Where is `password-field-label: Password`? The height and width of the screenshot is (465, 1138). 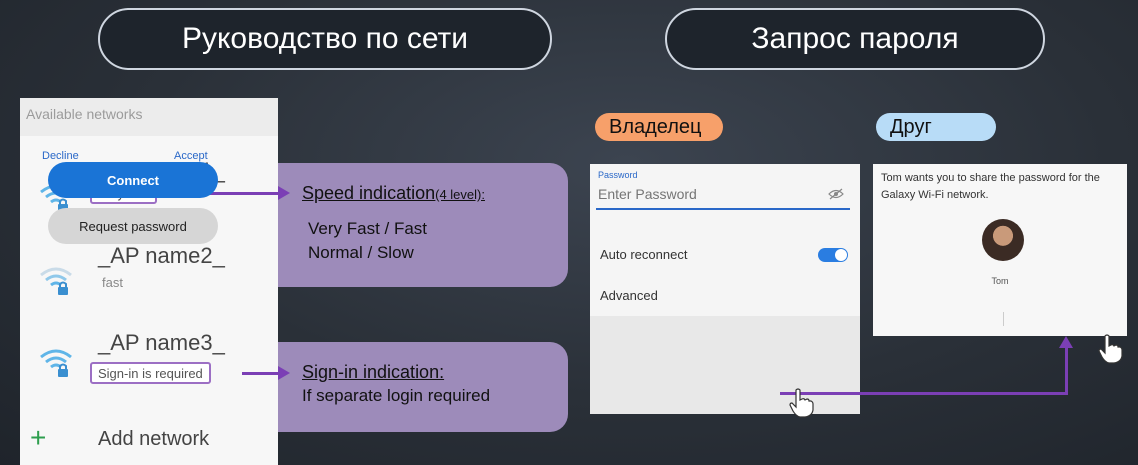 password-field-label: Password is located at coordinates (618, 175).